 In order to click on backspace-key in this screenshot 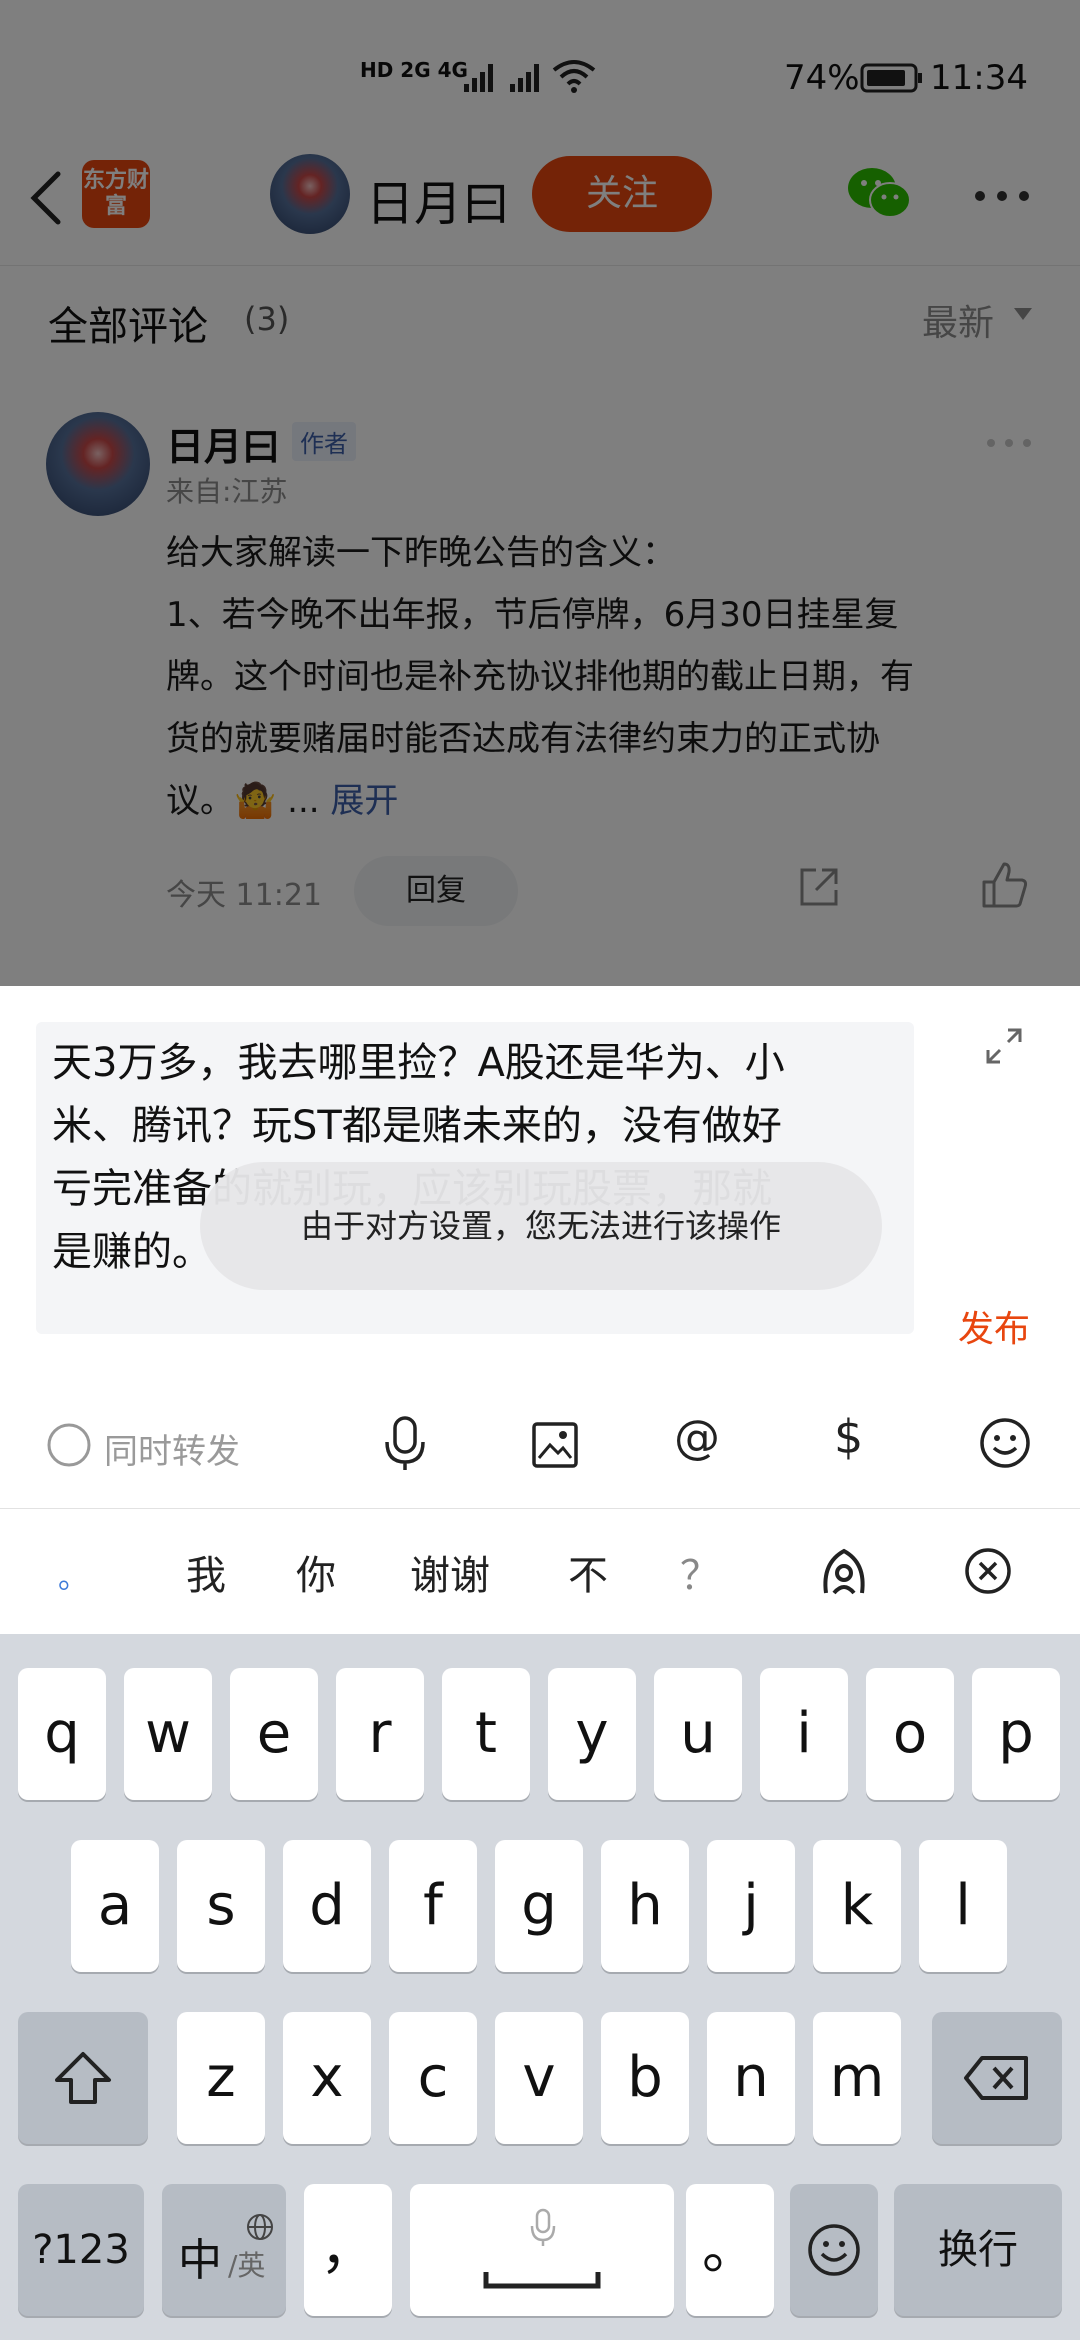, I will do `click(997, 2078)`.